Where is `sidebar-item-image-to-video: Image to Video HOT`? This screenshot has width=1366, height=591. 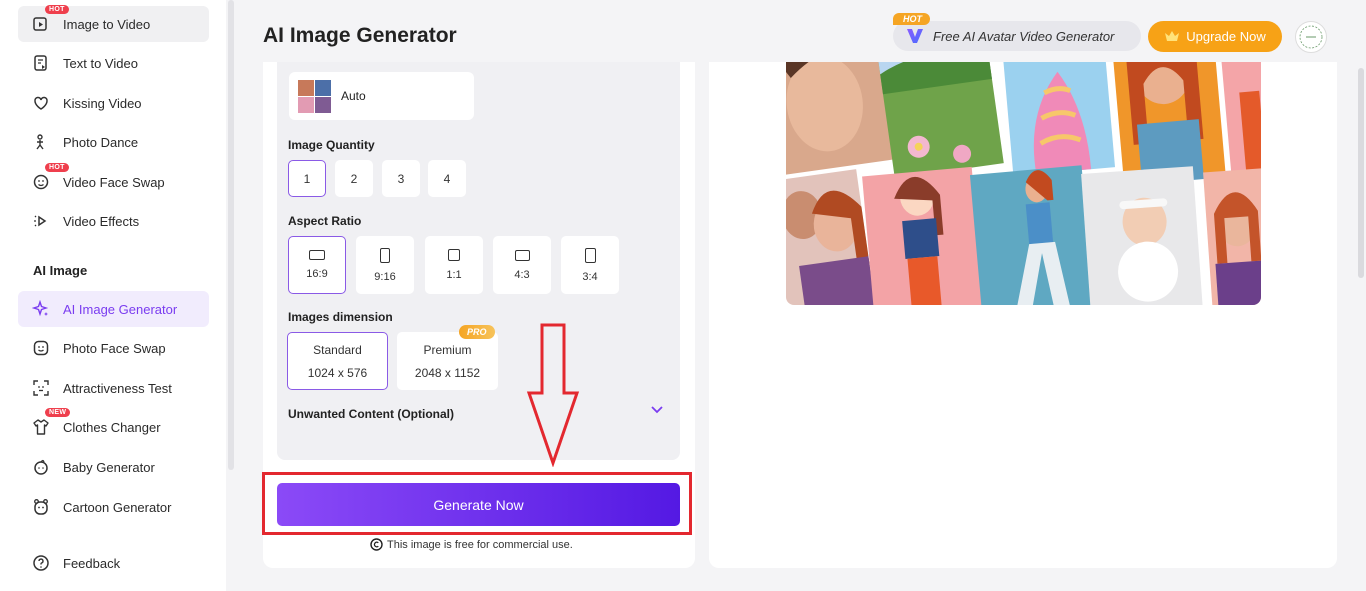 sidebar-item-image-to-video: Image to Video HOT is located at coordinates (113, 23).